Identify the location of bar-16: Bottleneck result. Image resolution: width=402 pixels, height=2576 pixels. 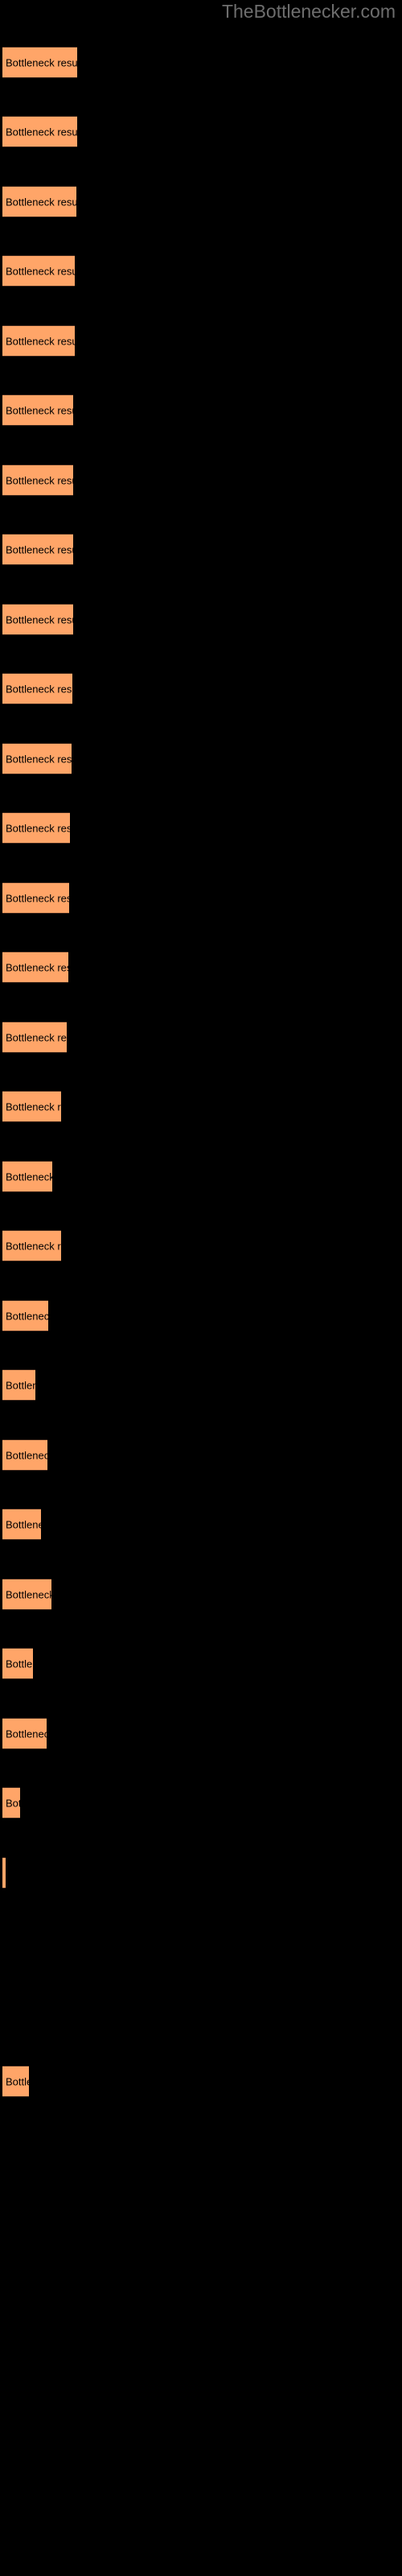
(31, 1106).